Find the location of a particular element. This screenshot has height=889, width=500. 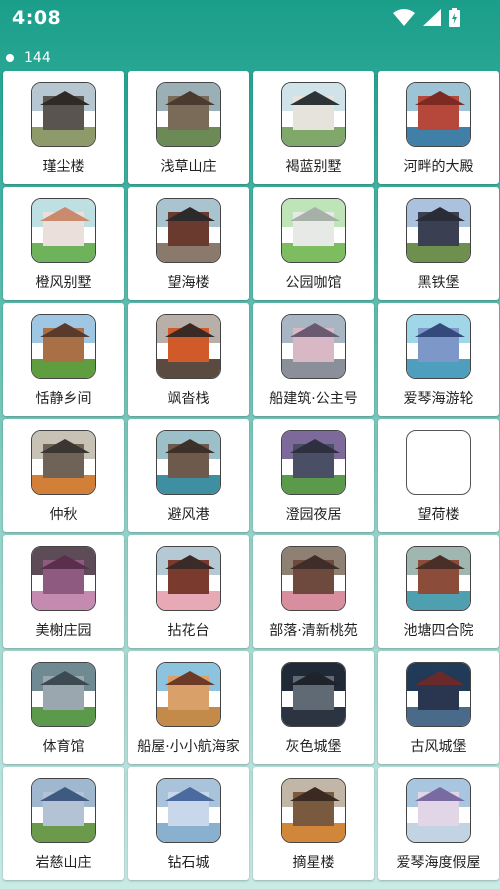

building-card: 美榭庄园 is located at coordinates (63, 591).